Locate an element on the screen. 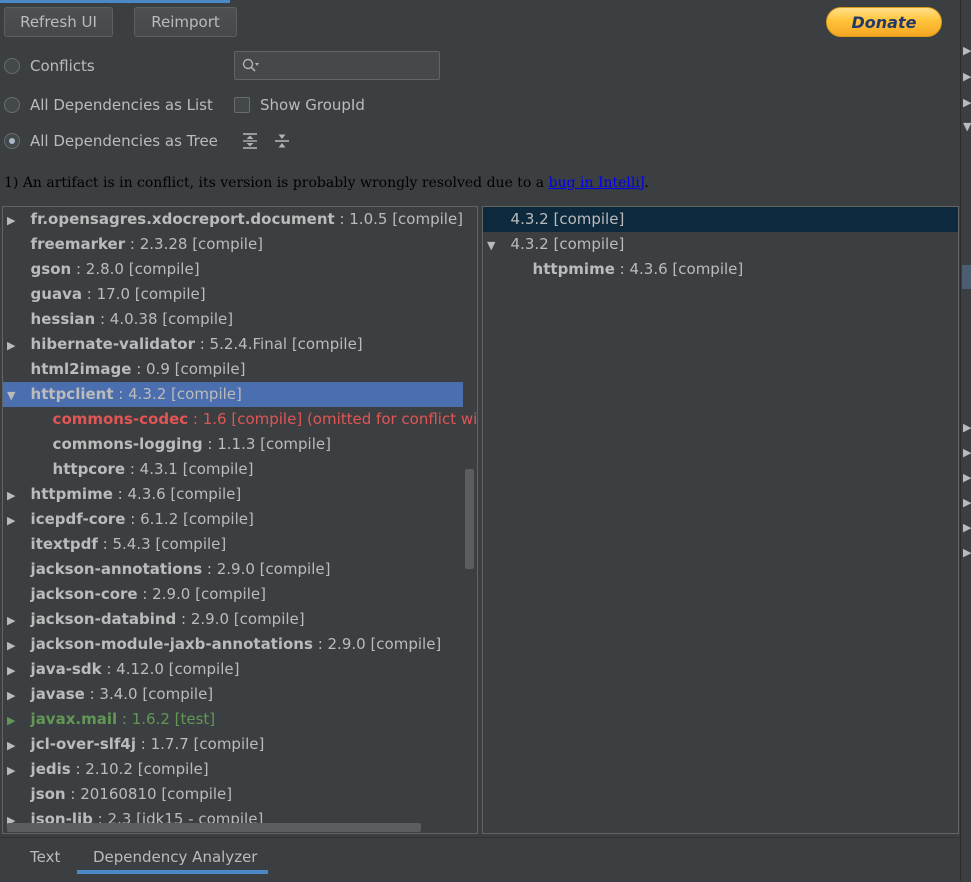 The height and width of the screenshot is (882, 971). artifact-name: itextpdf is located at coordinates (64, 544).